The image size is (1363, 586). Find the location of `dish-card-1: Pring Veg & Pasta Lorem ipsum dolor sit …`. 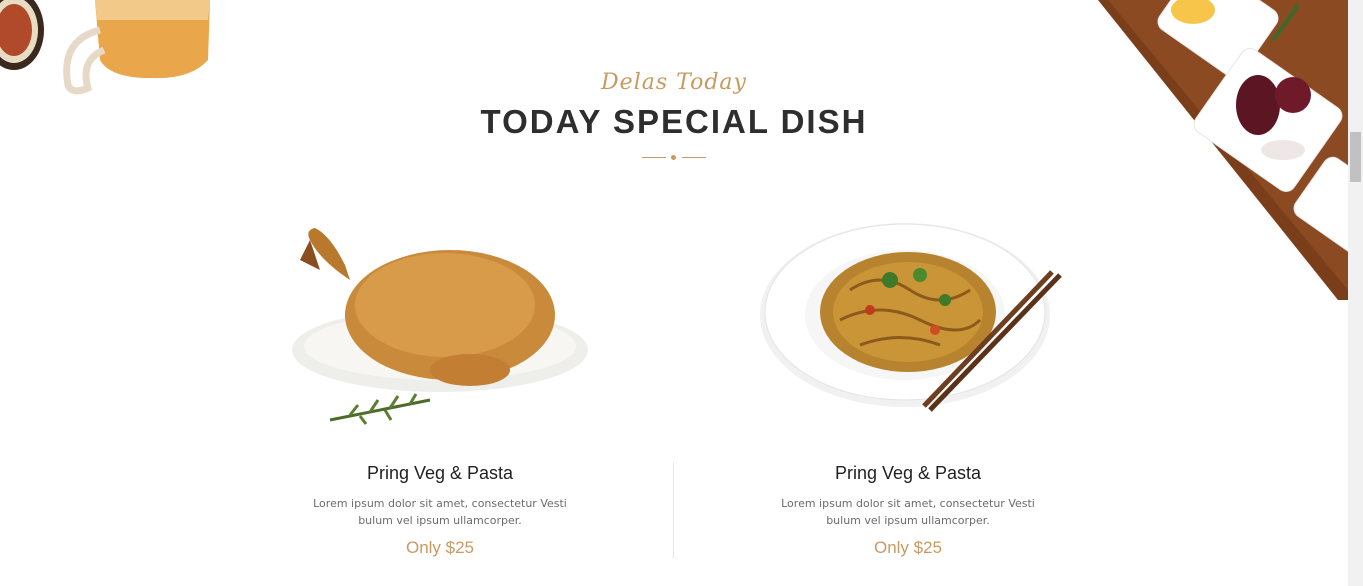

dish-card-1: Pring Veg & Pasta Lorem ipsum dolor sit … is located at coordinates (440, 510).